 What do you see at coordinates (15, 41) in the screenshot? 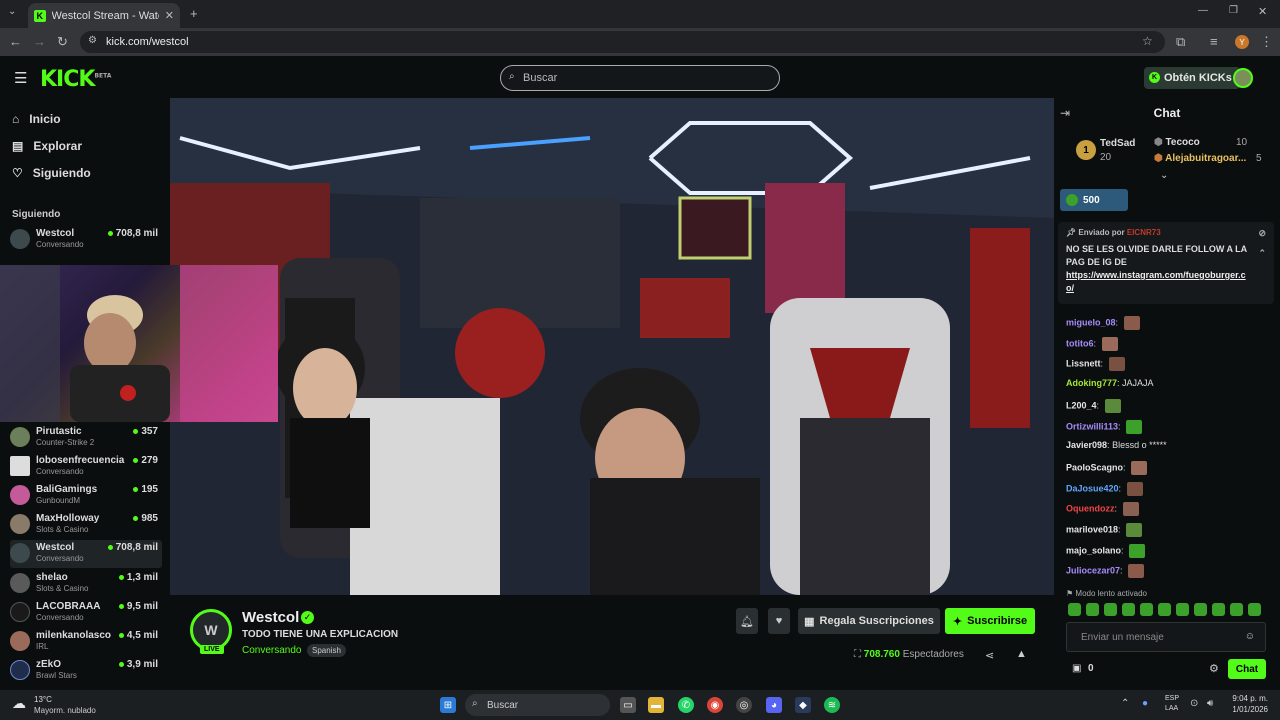
I see `back-icon: ←` at bounding box center [15, 41].